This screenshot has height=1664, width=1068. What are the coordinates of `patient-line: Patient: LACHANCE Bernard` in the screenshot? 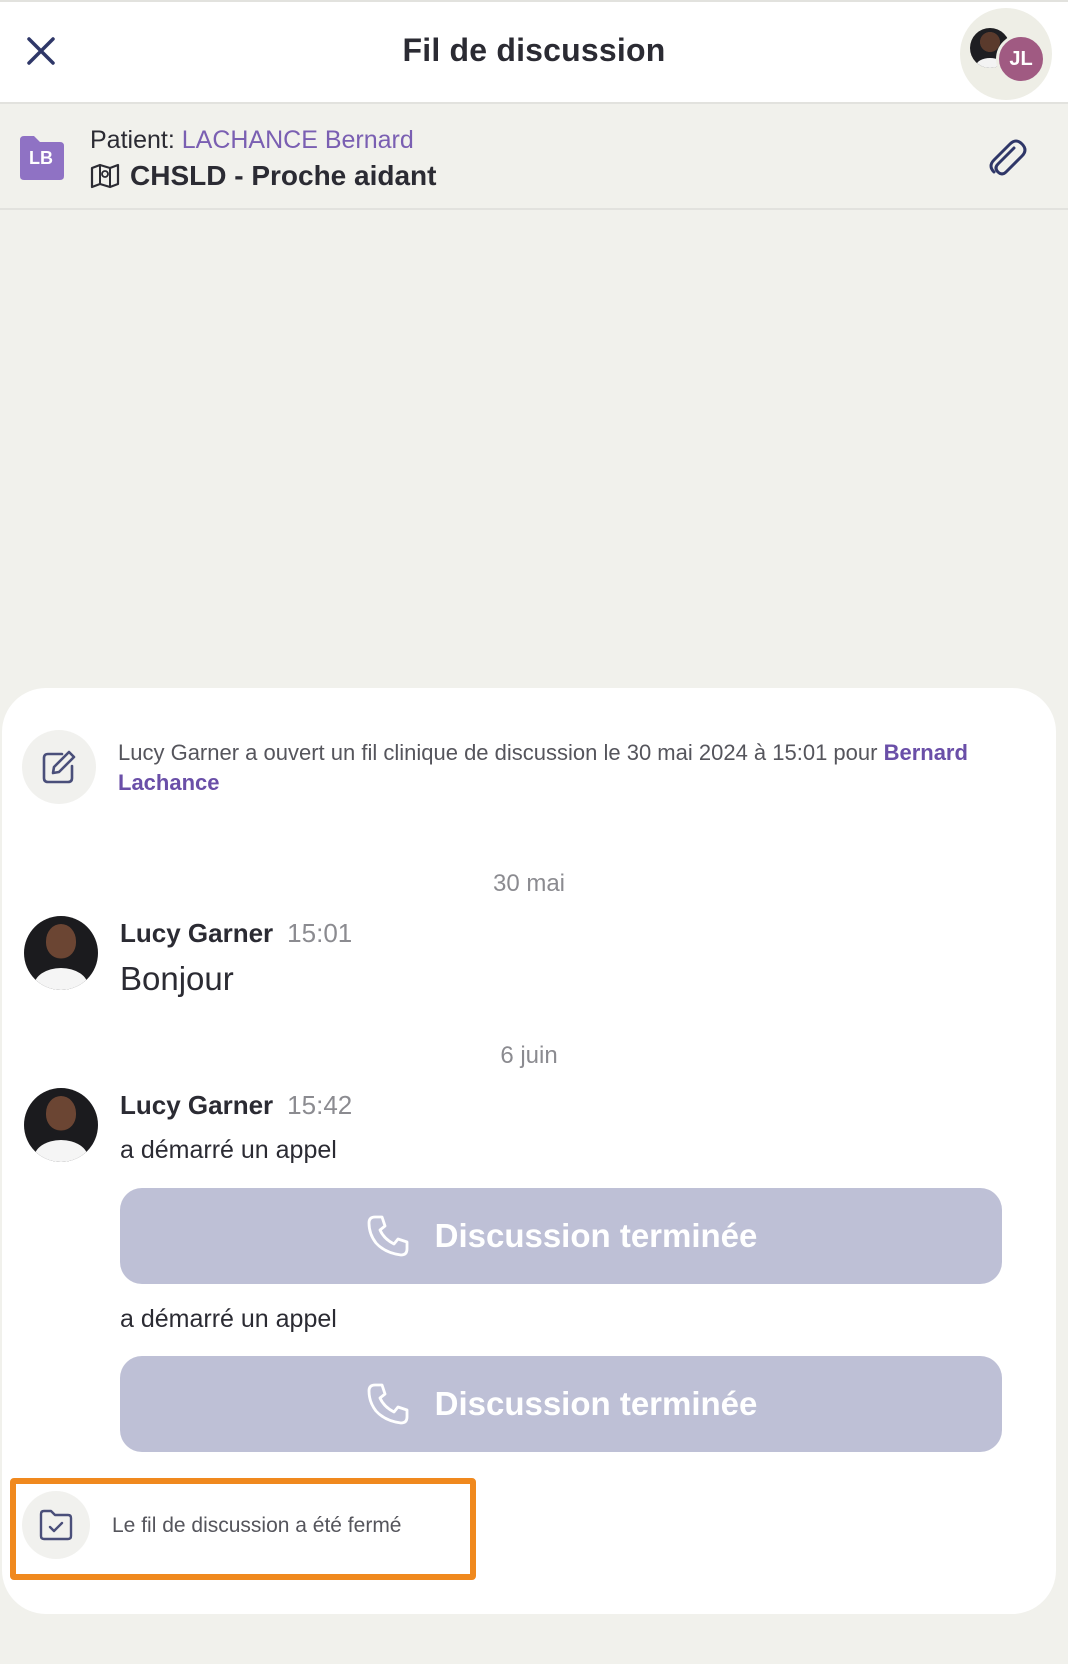 It's located at (252, 140).